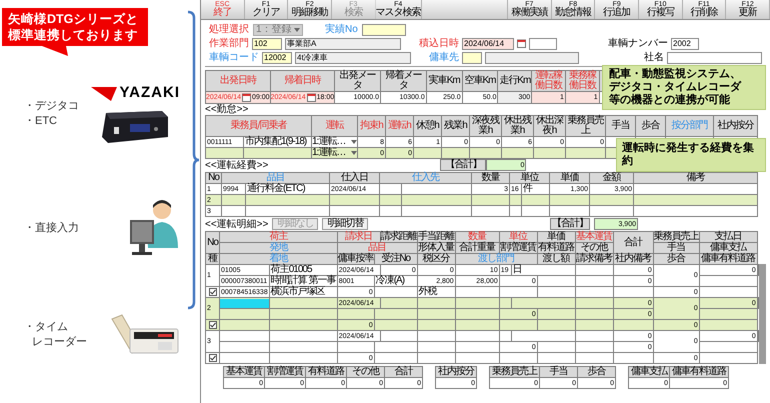 The height and width of the screenshot is (403, 770). I want to click on input-field: 事業部A, so click(343, 44).